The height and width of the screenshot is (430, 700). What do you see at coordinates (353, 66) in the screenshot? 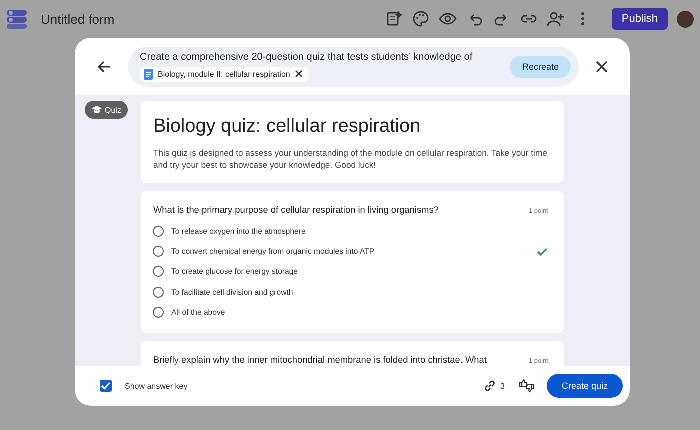
I see `prompt-field: Create a comprehensive 20-question quiz that tests students’ knowledge of Biology, module II: cellular respiration Recreate` at bounding box center [353, 66].